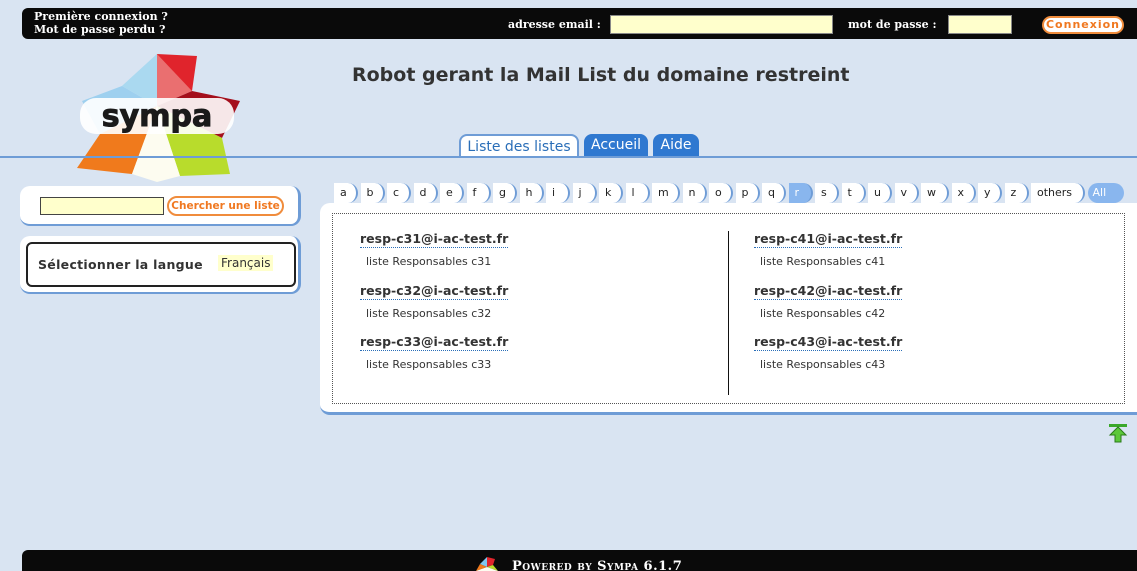 This screenshot has width=1137, height=571. Describe the element at coordinates (853, 193) in the screenshot. I see `alphabet-letter-t: t` at that location.